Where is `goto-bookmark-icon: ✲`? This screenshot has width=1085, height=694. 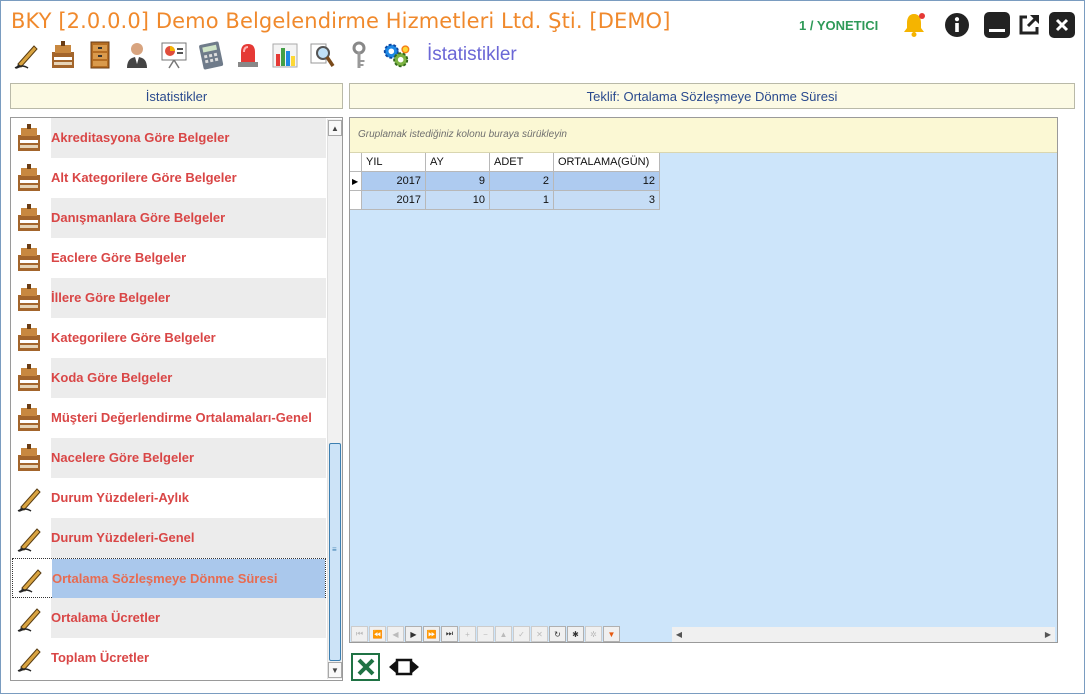
goto-bookmark-icon: ✲ is located at coordinates (593, 634).